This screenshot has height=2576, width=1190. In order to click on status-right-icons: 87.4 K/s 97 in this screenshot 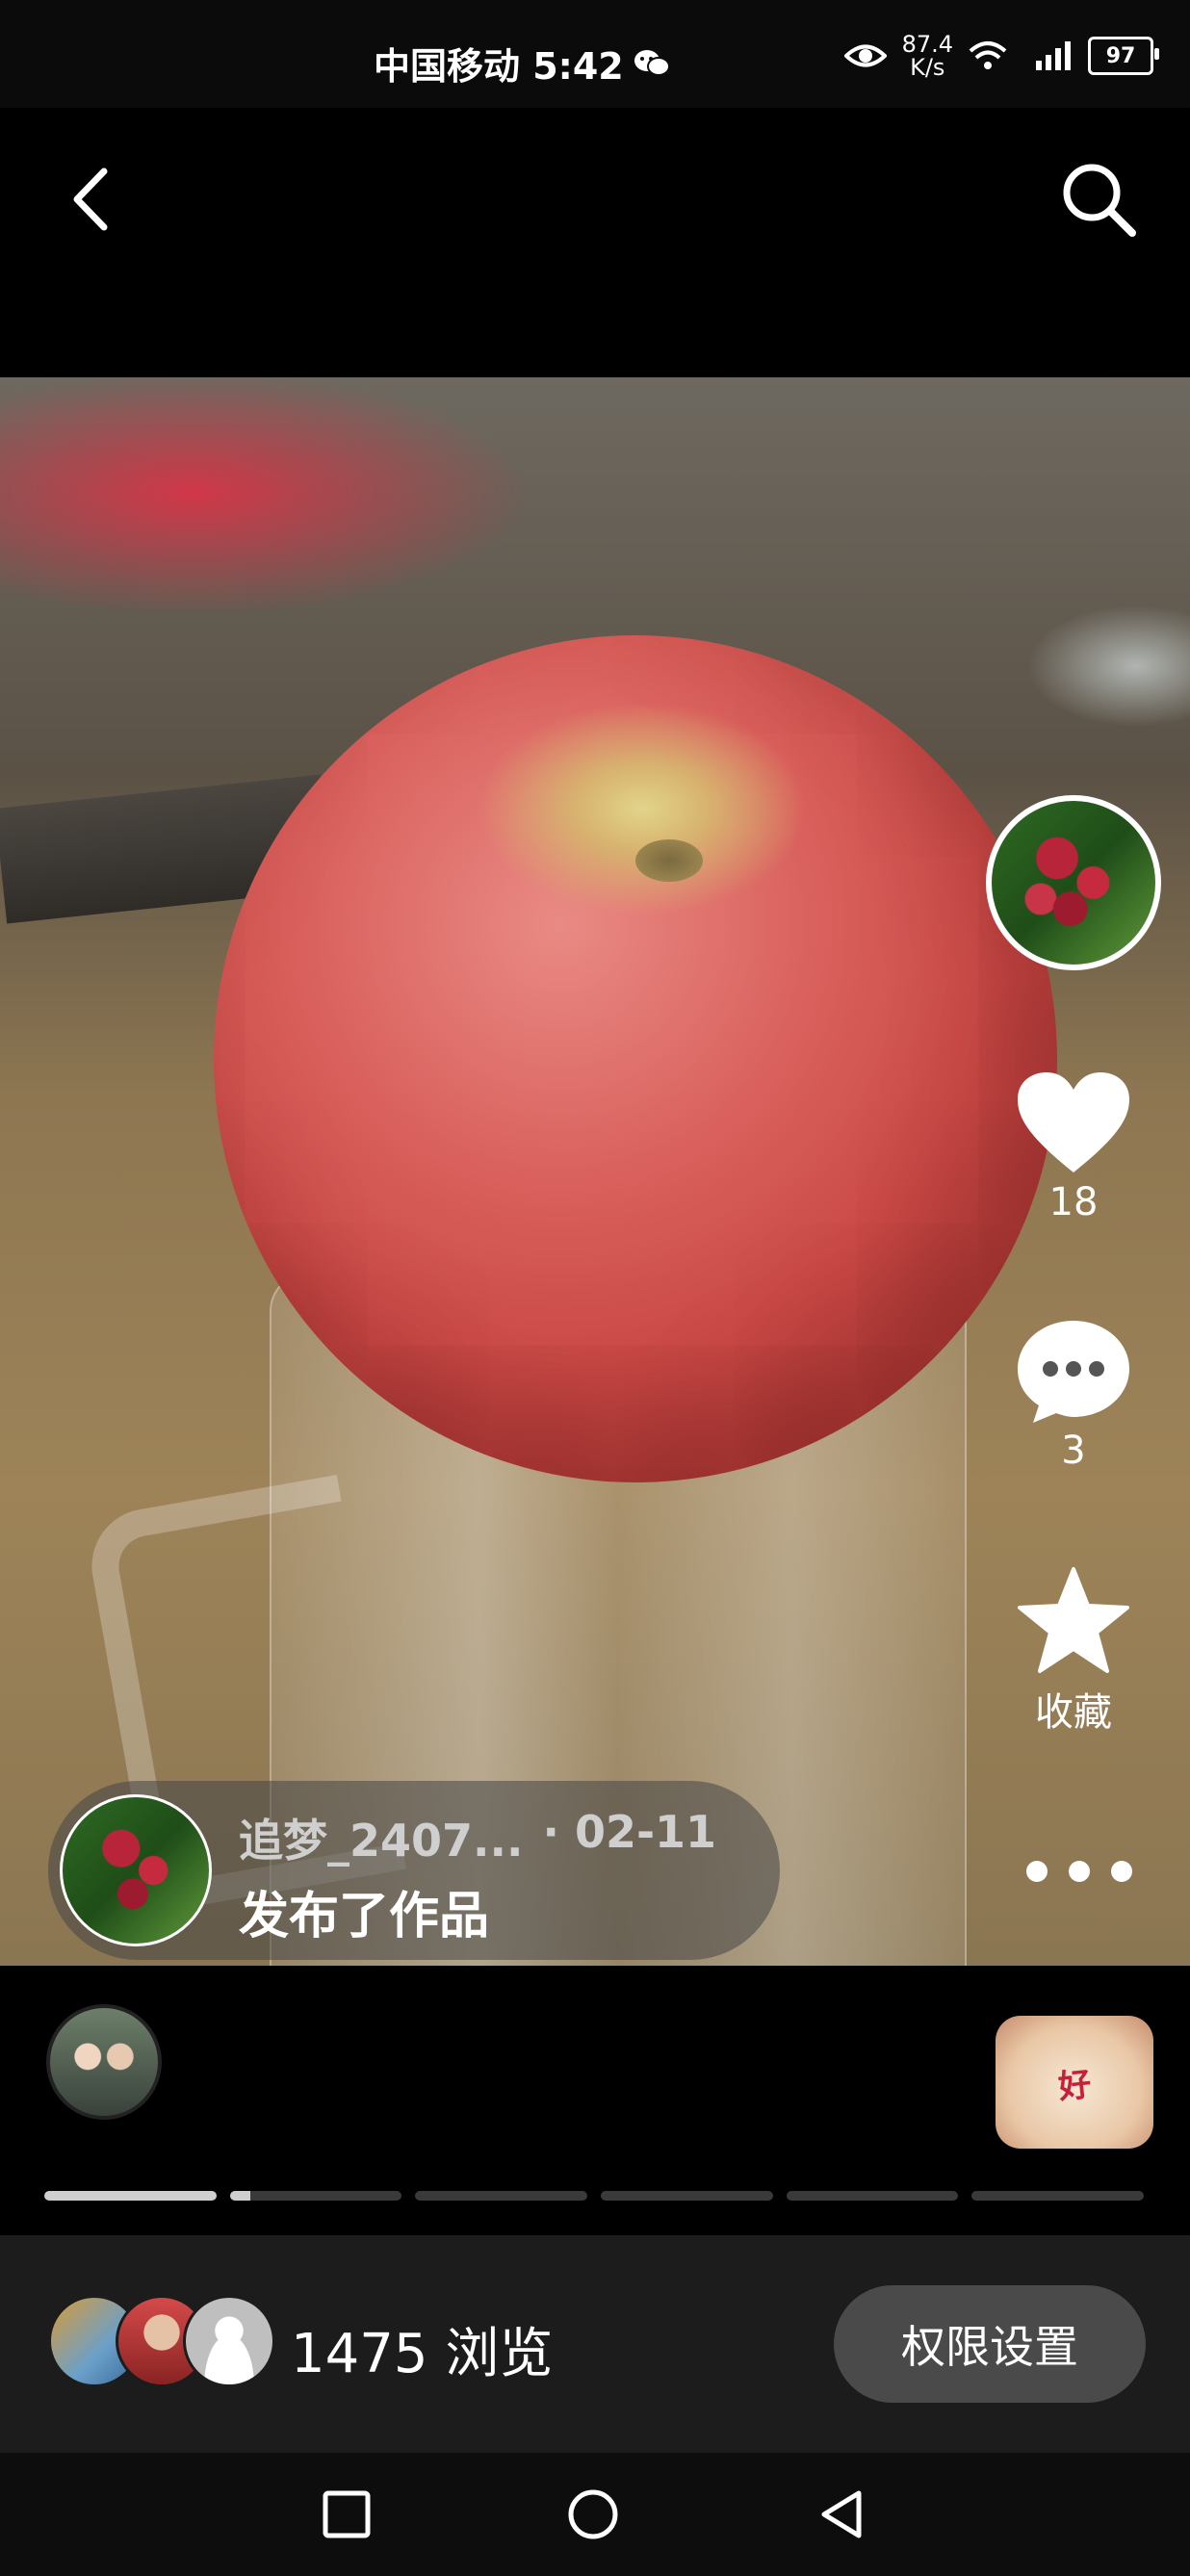, I will do `click(1001, 56)`.